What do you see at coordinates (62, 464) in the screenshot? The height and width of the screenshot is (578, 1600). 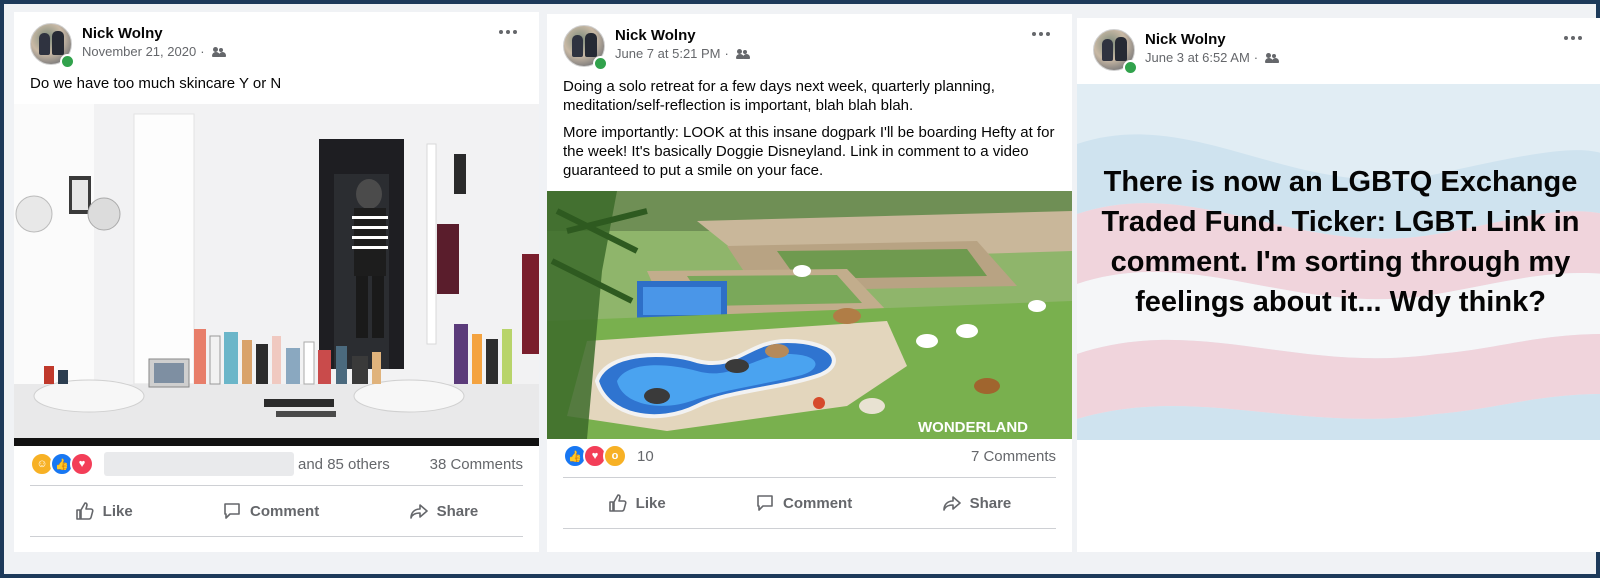 I see `reaction-icons: ☺ 👍 ♥` at bounding box center [62, 464].